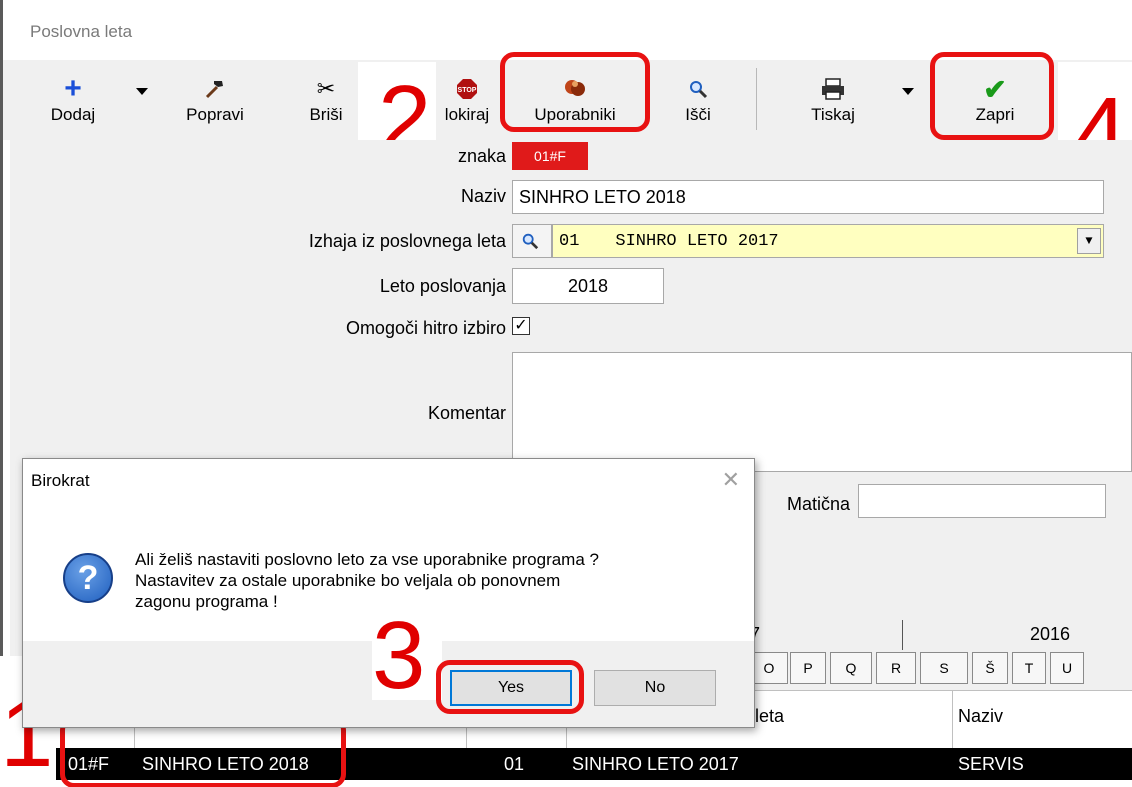 This screenshot has height=787, width=1132. I want to click on komentar-textarea, so click(822, 412).